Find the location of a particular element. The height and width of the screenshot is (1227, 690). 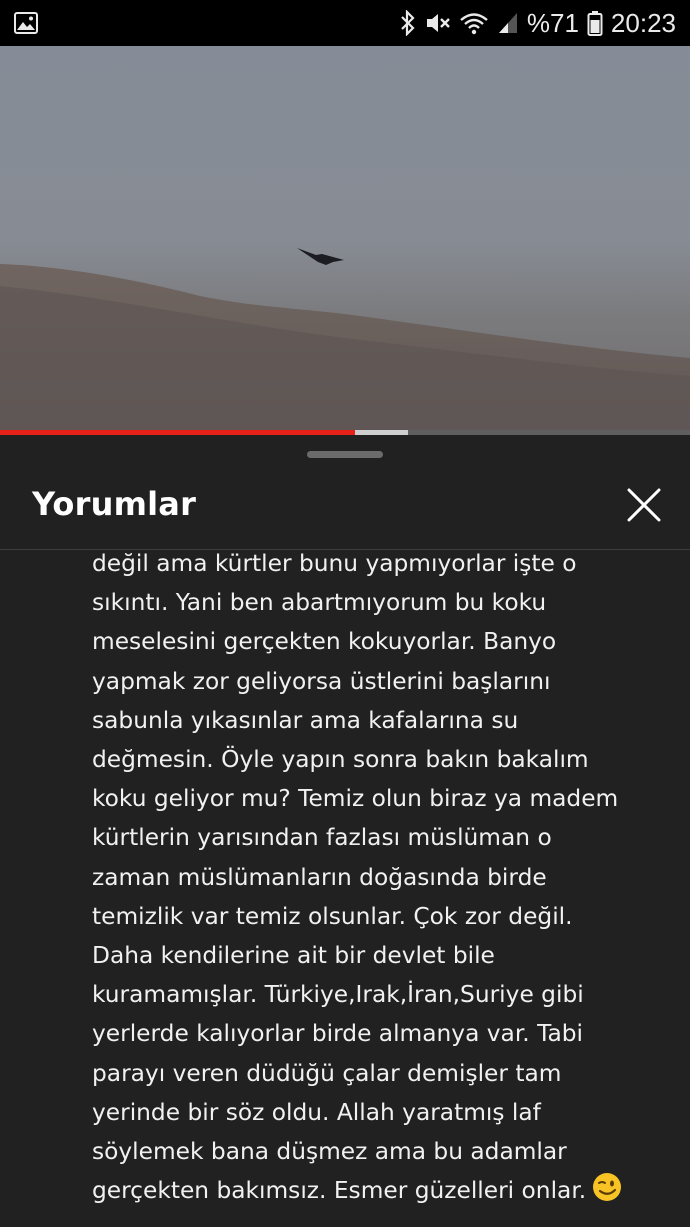

comment-line: yapmak zor geliyorsa üstlerini başlarını is located at coordinates (321, 681).